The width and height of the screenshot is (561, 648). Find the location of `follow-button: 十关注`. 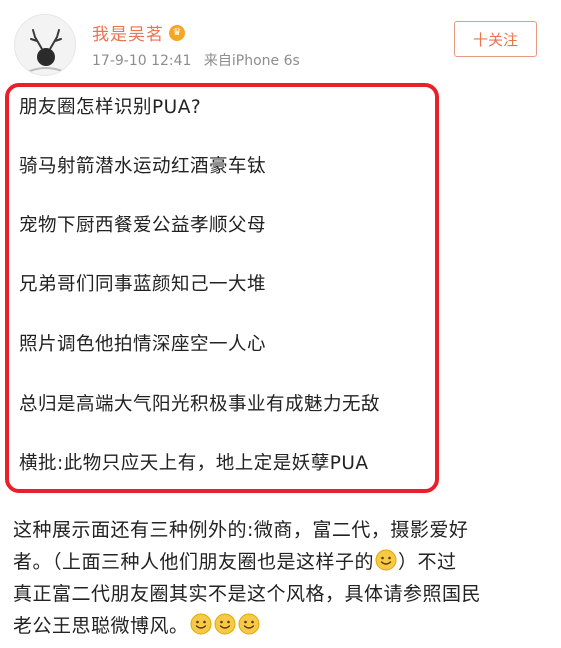

follow-button: 十关注 is located at coordinates (495, 39).